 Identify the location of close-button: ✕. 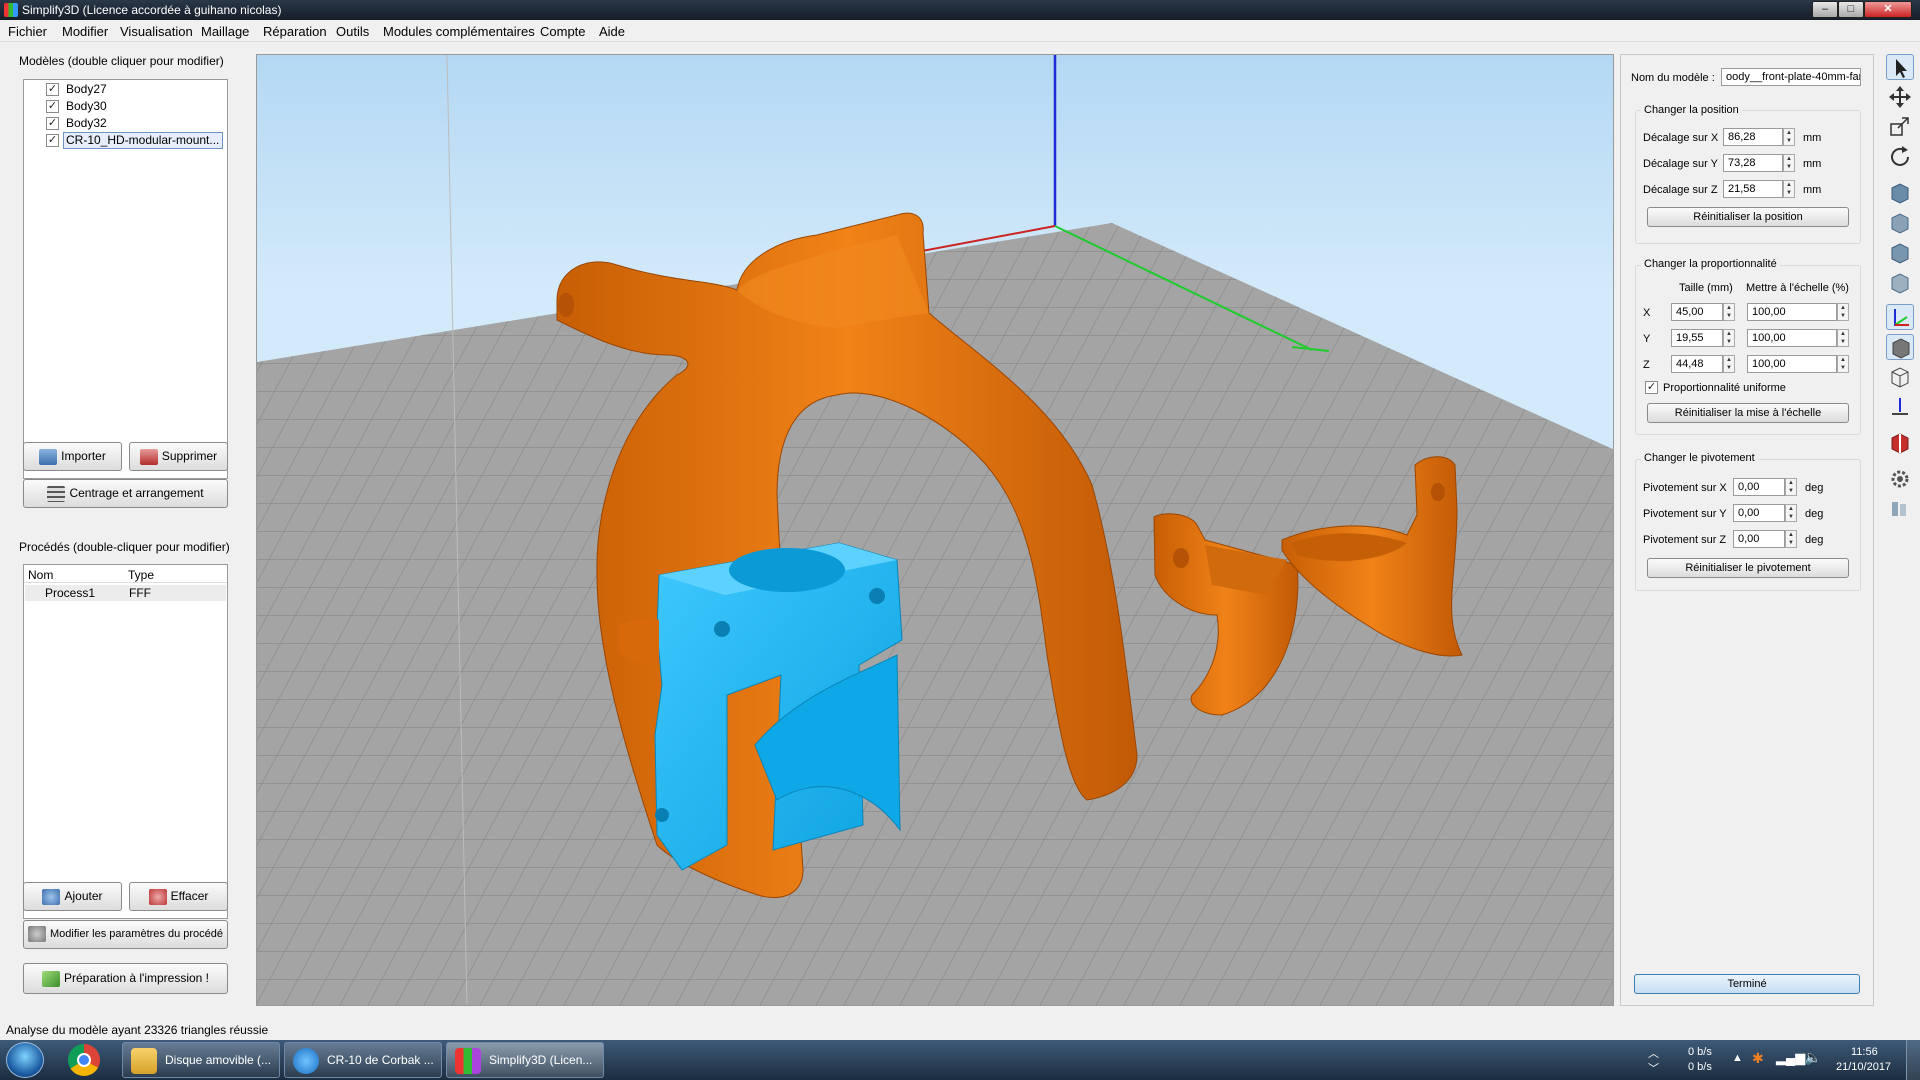
(1888, 9).